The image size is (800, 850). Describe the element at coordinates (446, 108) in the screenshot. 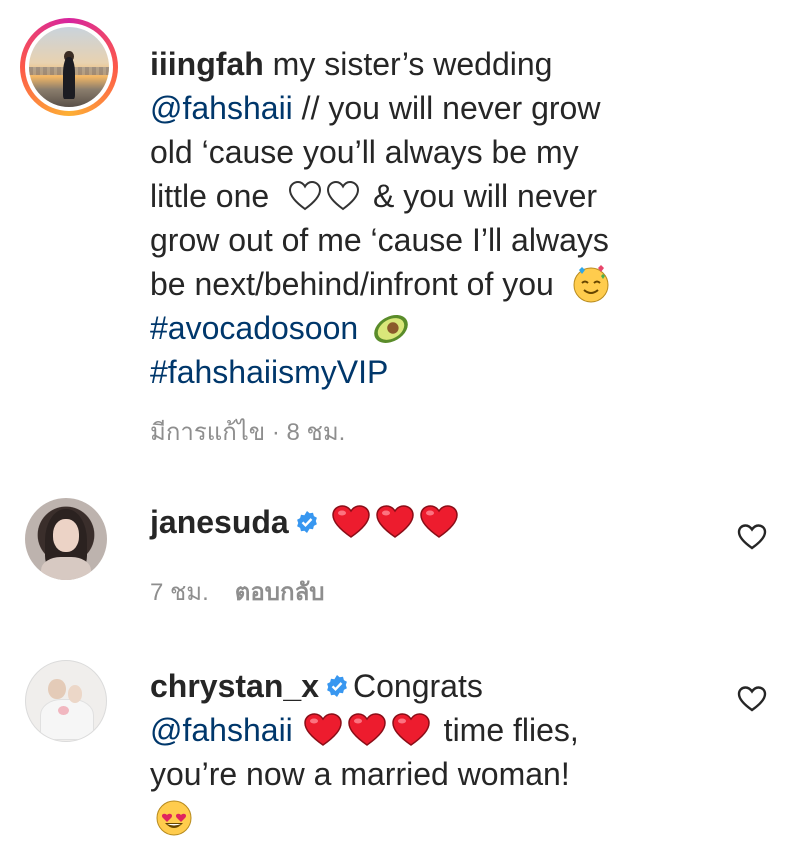

I see `comment-text: // you will never grow` at that location.